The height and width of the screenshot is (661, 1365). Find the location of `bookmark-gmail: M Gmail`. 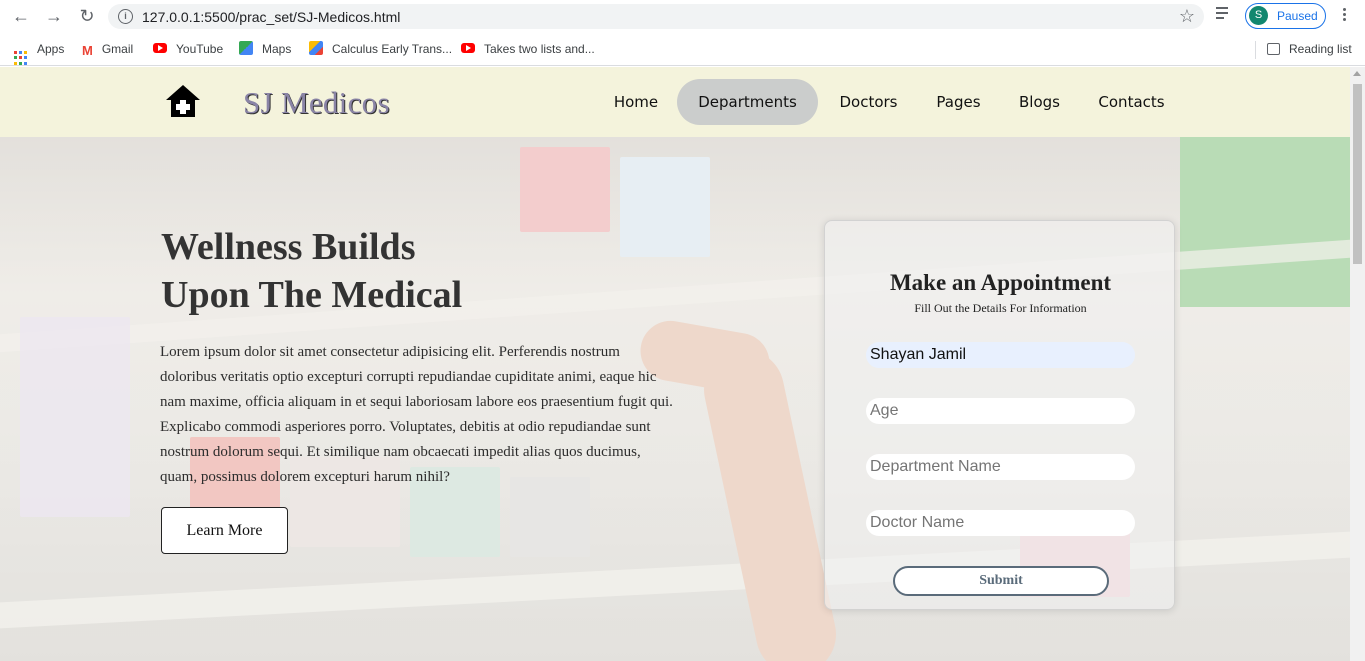

bookmark-gmail: M Gmail is located at coordinates (107, 49).